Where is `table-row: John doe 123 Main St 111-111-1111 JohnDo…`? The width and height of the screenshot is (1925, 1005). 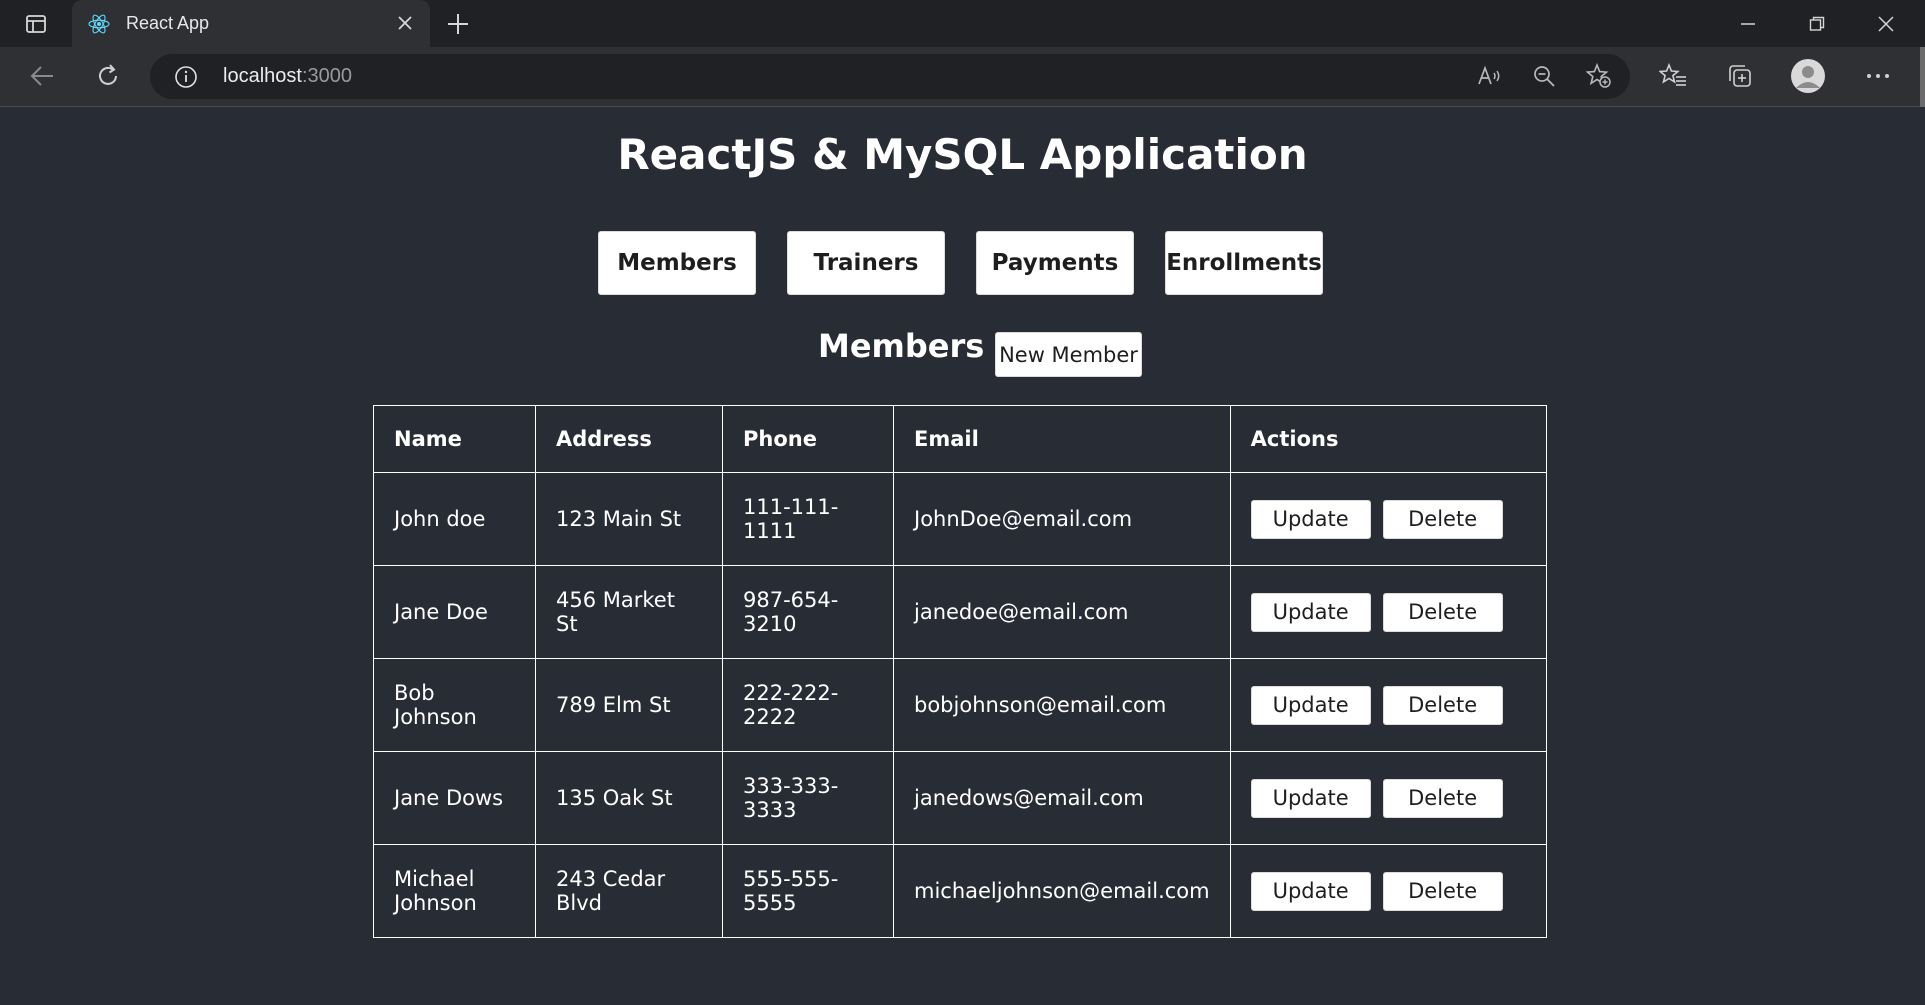 table-row: John doe 123 Main St 111-111-1111 JohnDo… is located at coordinates (960, 519).